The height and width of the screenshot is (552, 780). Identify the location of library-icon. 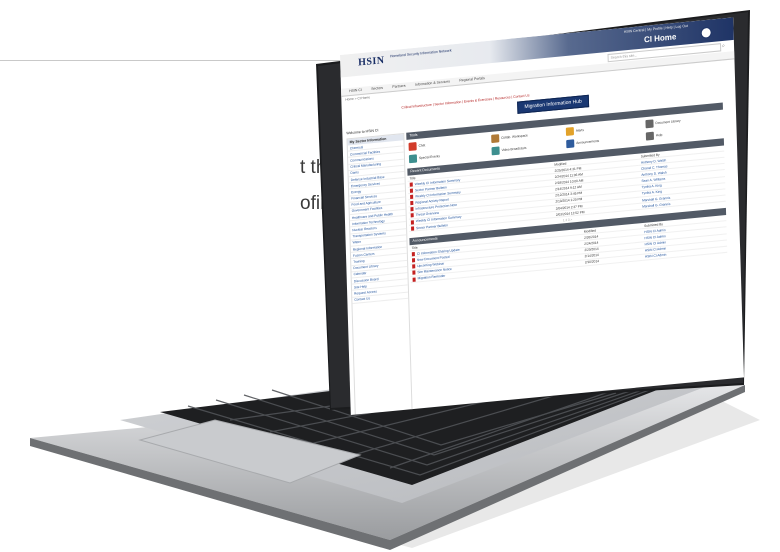
(649, 124).